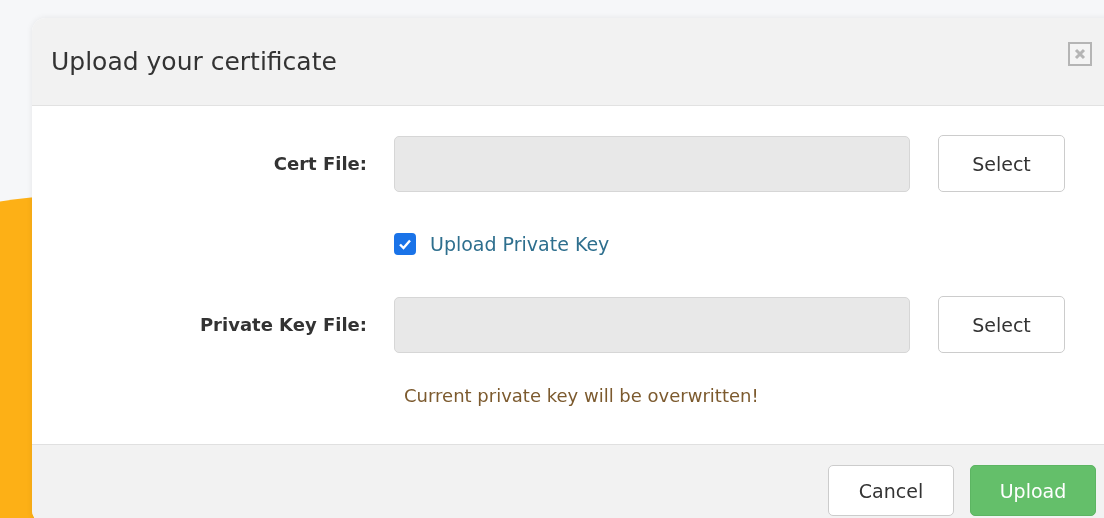 Image resolution: width=1104 pixels, height=518 pixels. Describe the element at coordinates (891, 490) in the screenshot. I see `cancel-button: Cancel` at that location.